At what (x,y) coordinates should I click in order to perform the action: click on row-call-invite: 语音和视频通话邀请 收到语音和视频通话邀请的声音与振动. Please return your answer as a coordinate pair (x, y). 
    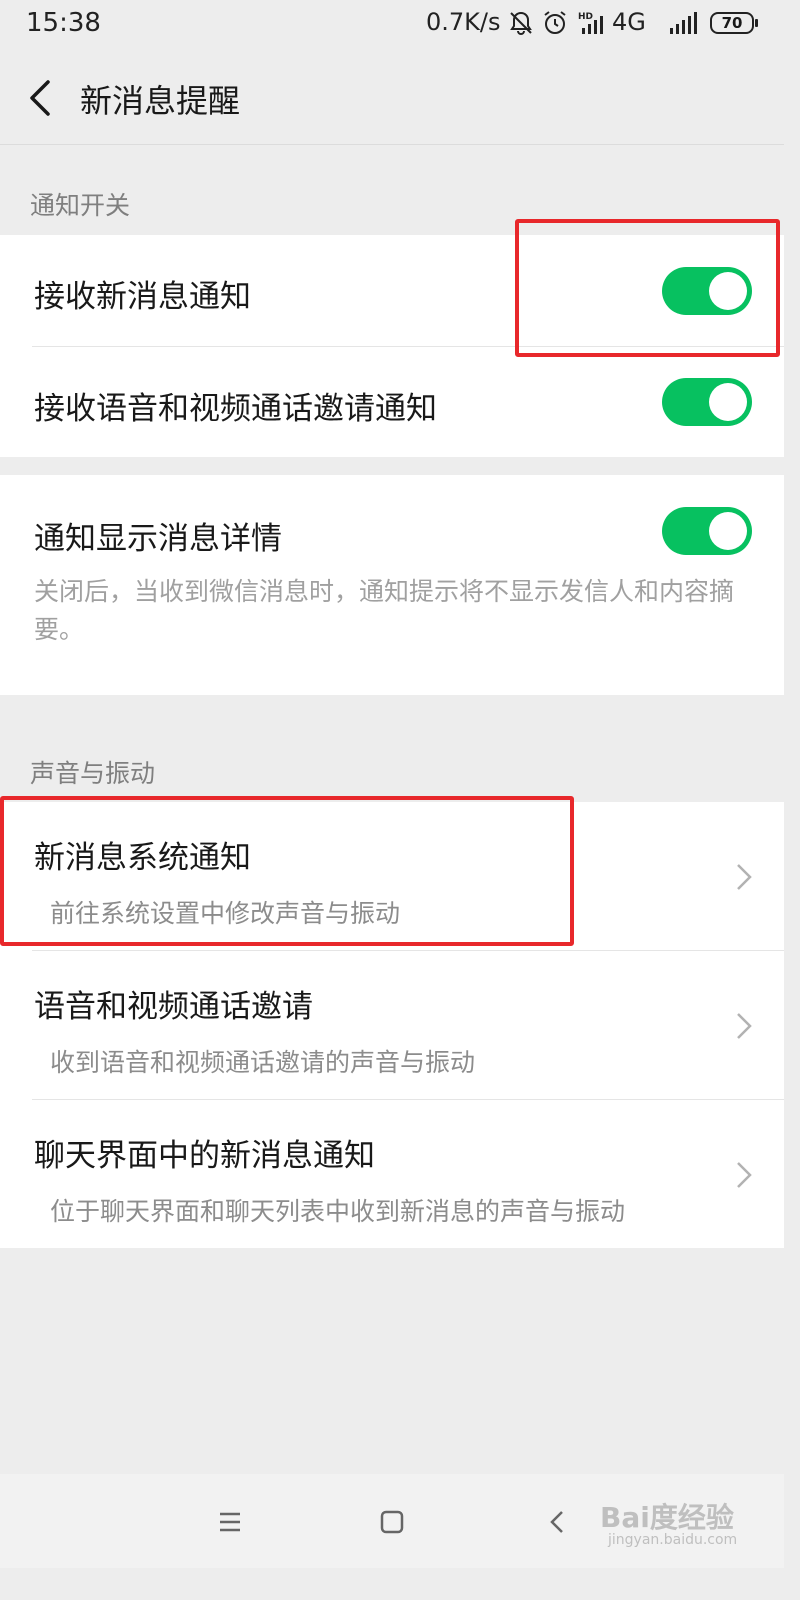
    Looking at the image, I should click on (392, 1025).